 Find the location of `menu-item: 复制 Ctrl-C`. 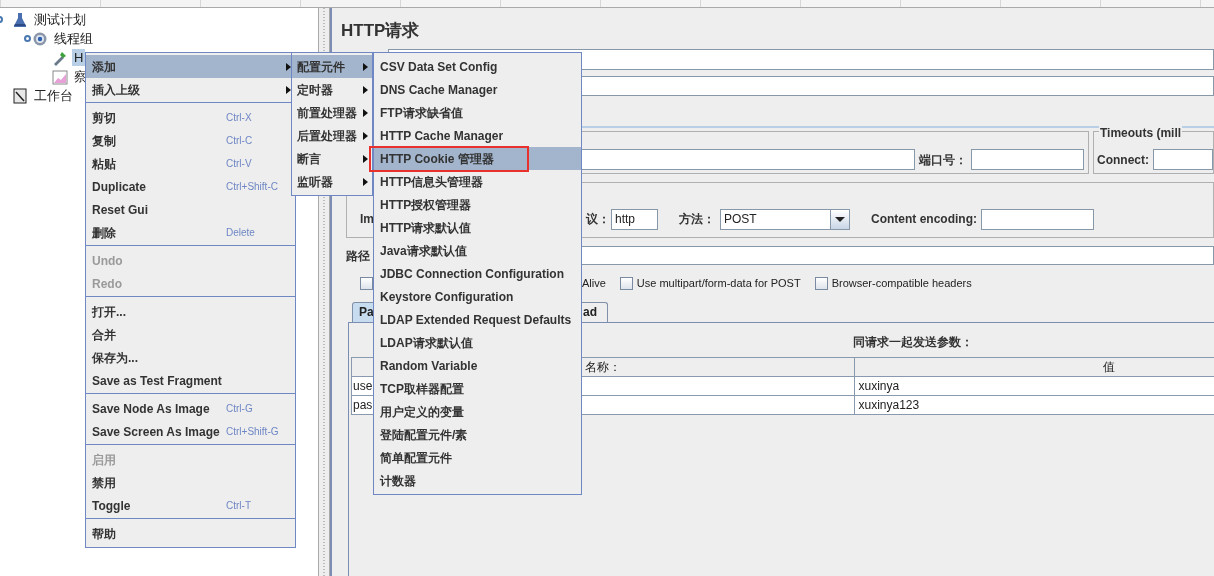

menu-item: 复制 Ctrl-C is located at coordinates (190, 140).